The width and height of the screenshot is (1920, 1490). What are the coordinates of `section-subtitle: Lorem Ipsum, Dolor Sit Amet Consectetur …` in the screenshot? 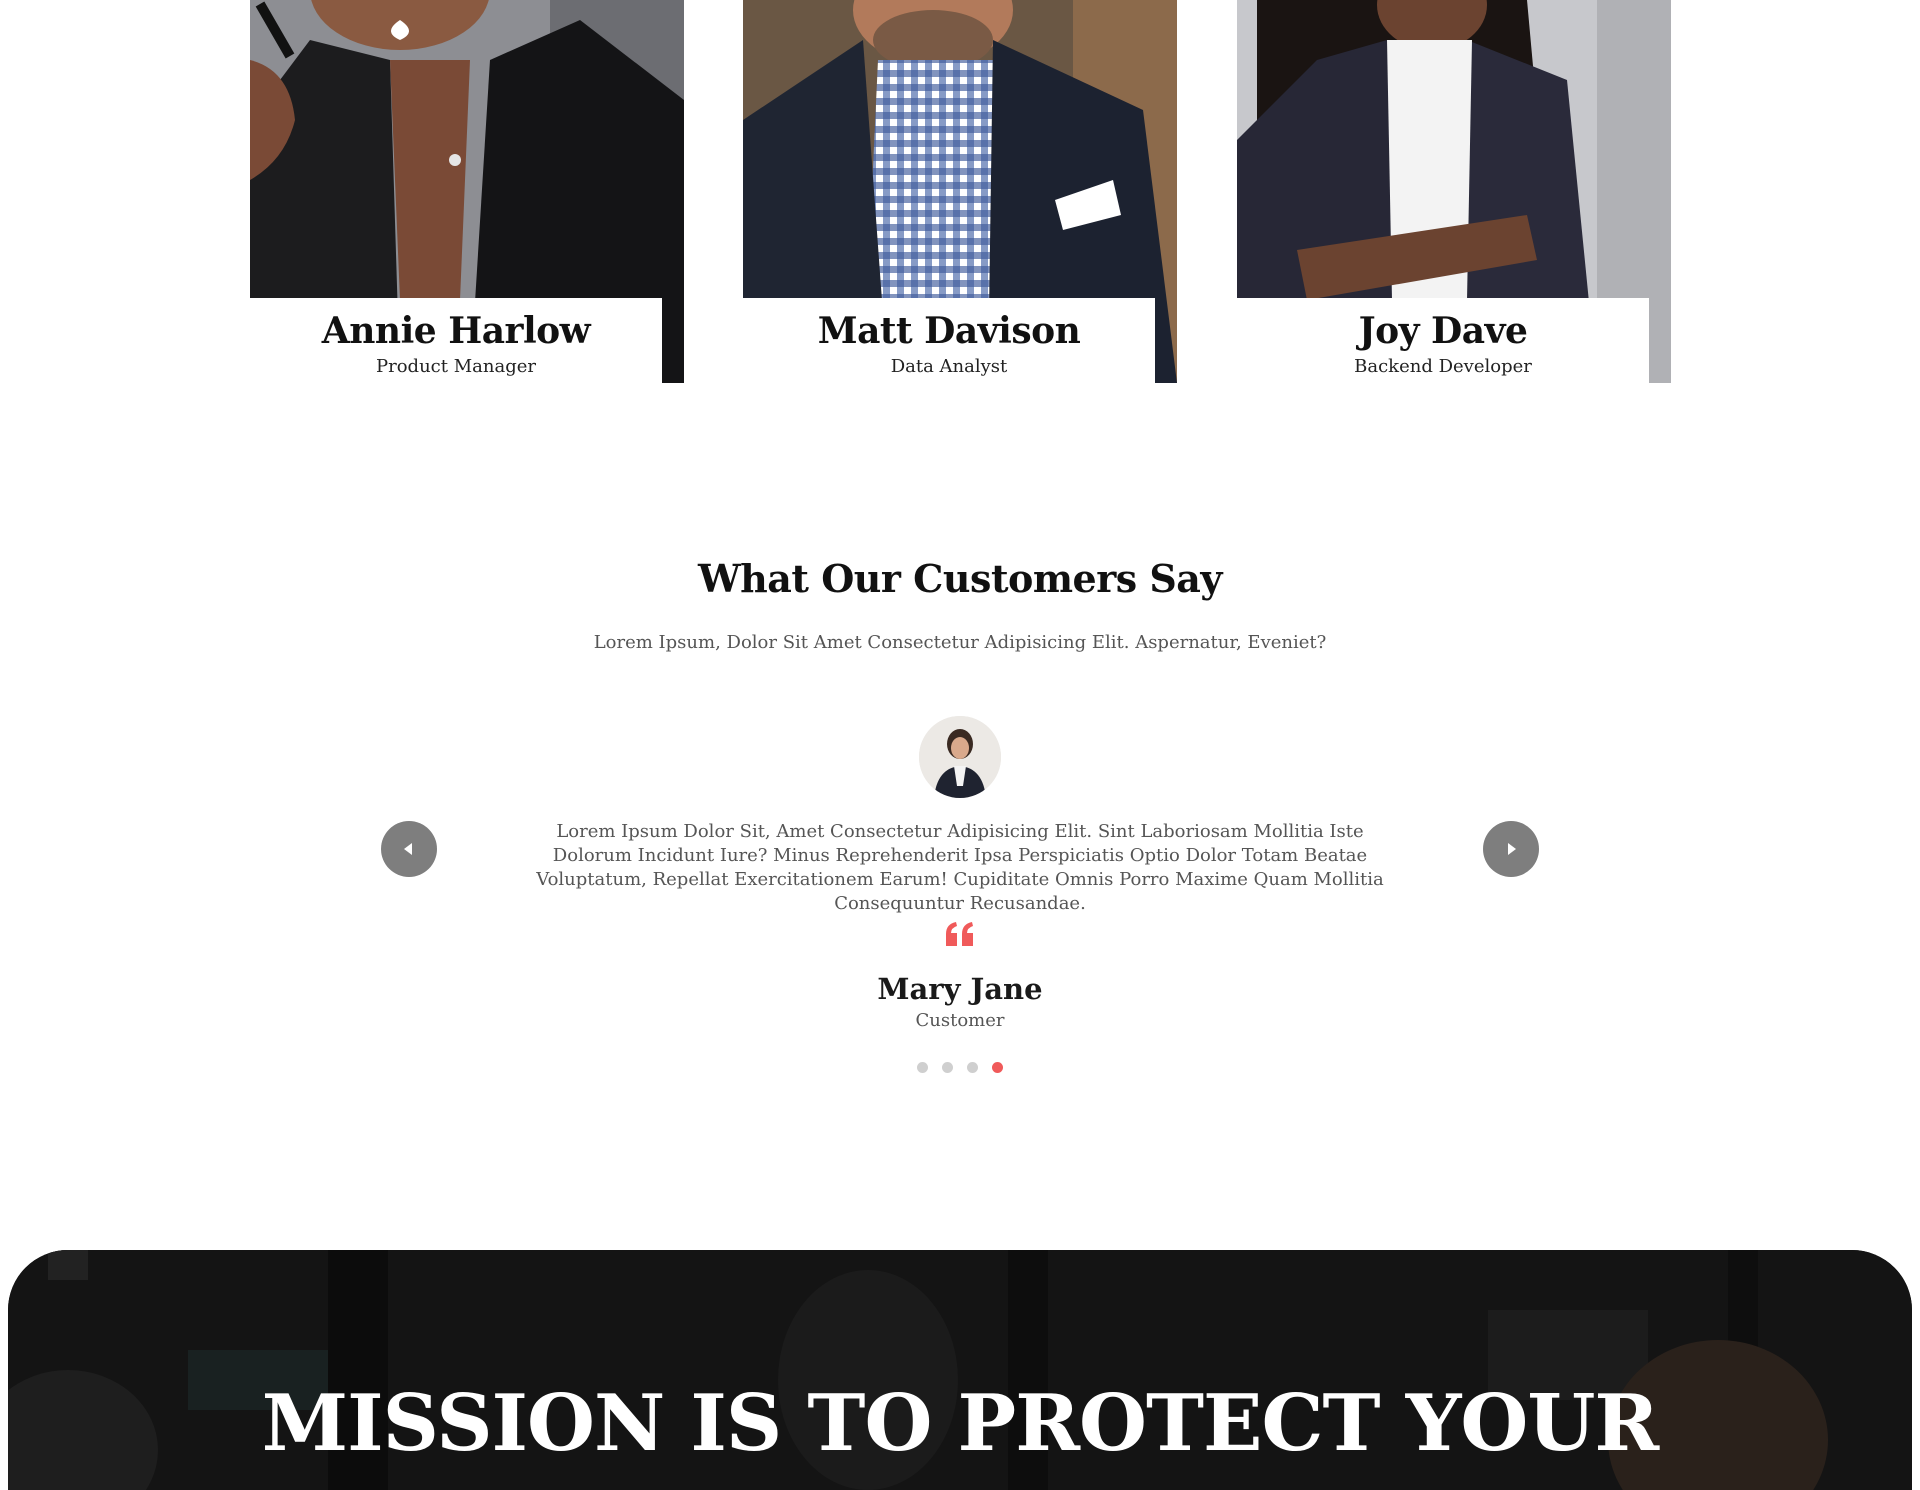 It's located at (960, 642).